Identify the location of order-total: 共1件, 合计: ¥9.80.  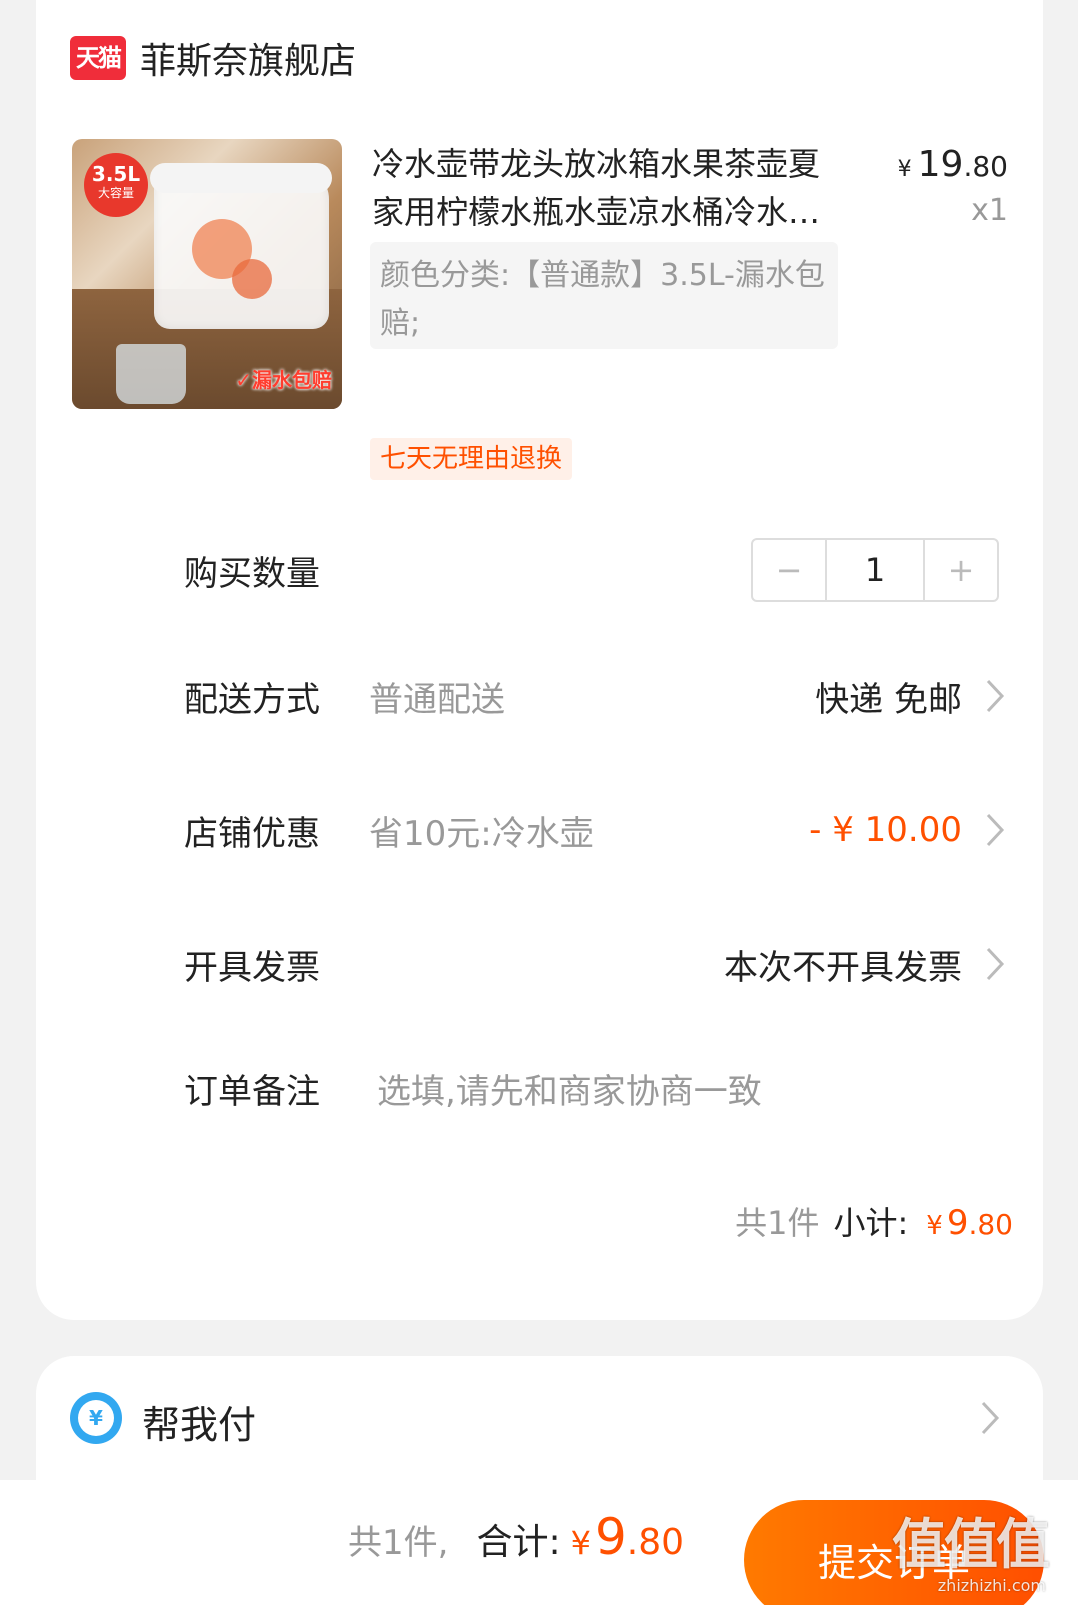
(516, 1537).